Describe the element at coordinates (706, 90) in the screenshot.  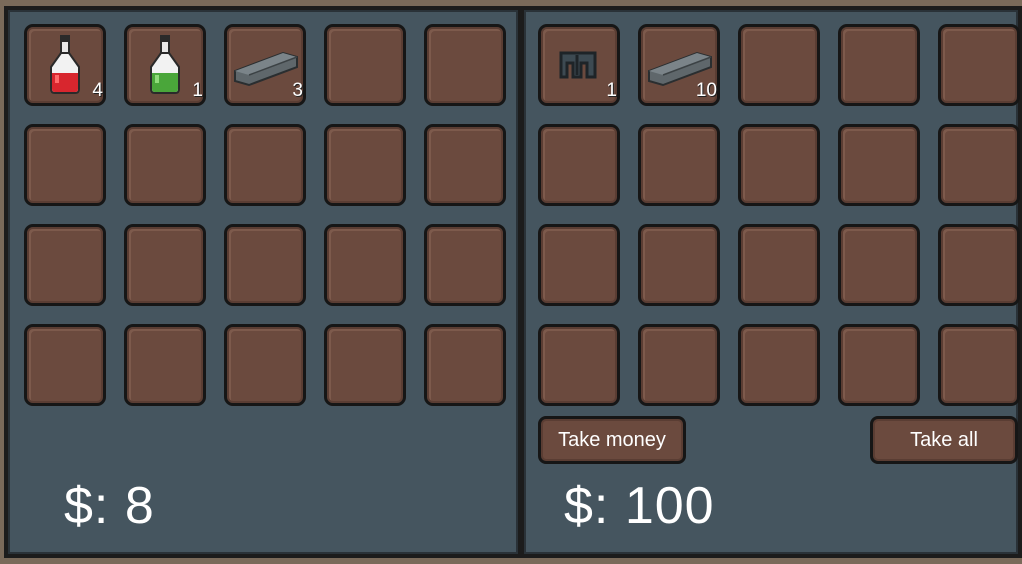
I see `item-count: 10` at that location.